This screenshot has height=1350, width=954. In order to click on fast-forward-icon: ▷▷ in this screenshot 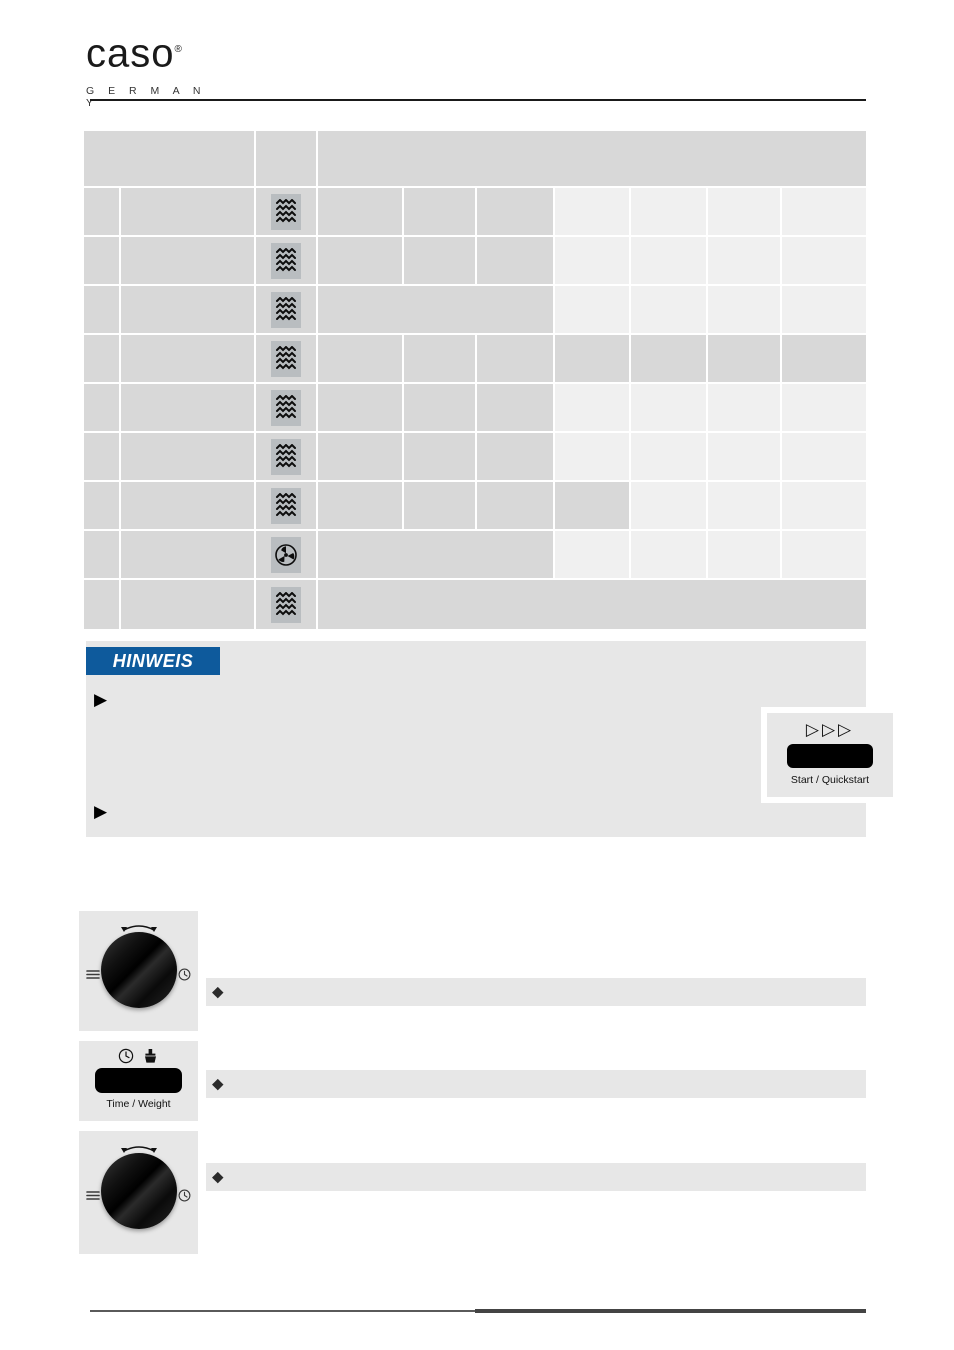, I will do `click(838, 729)`.